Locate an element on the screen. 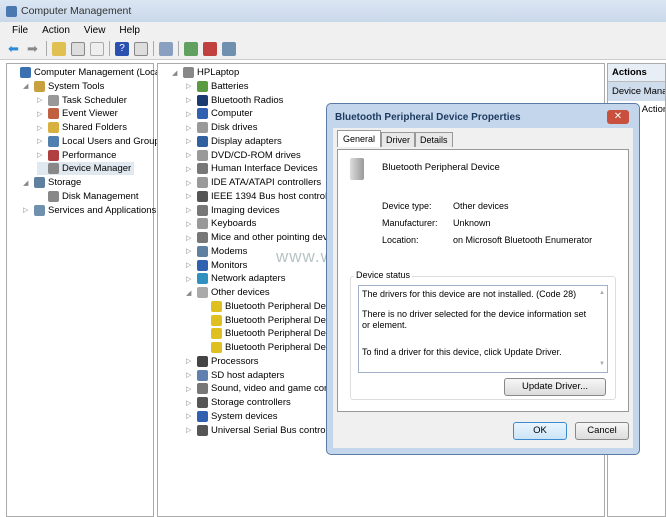 This screenshot has height=517, width=666. tree-item: ▷ Mice and other pointing devices is located at coordinates (265, 237).